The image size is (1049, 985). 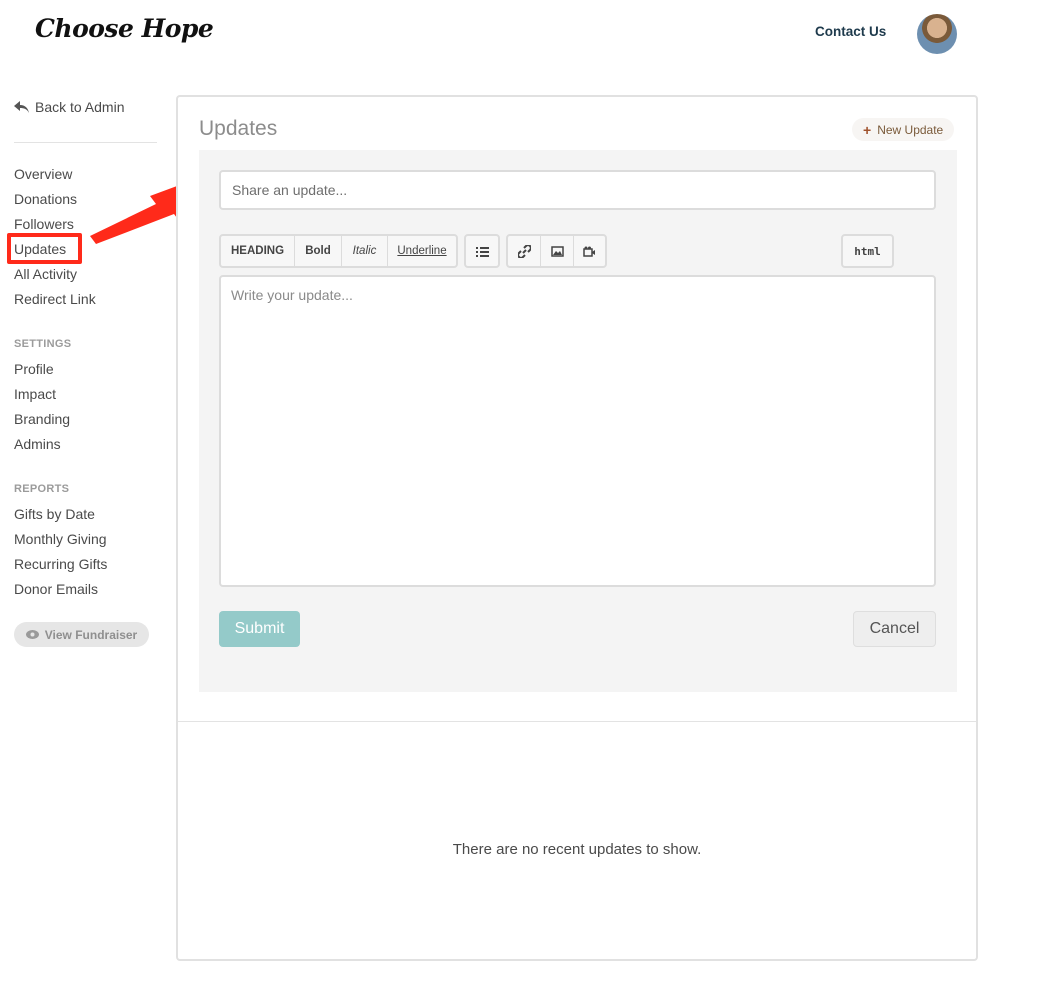 I want to click on video-camera-icon, so click(x=589, y=251).